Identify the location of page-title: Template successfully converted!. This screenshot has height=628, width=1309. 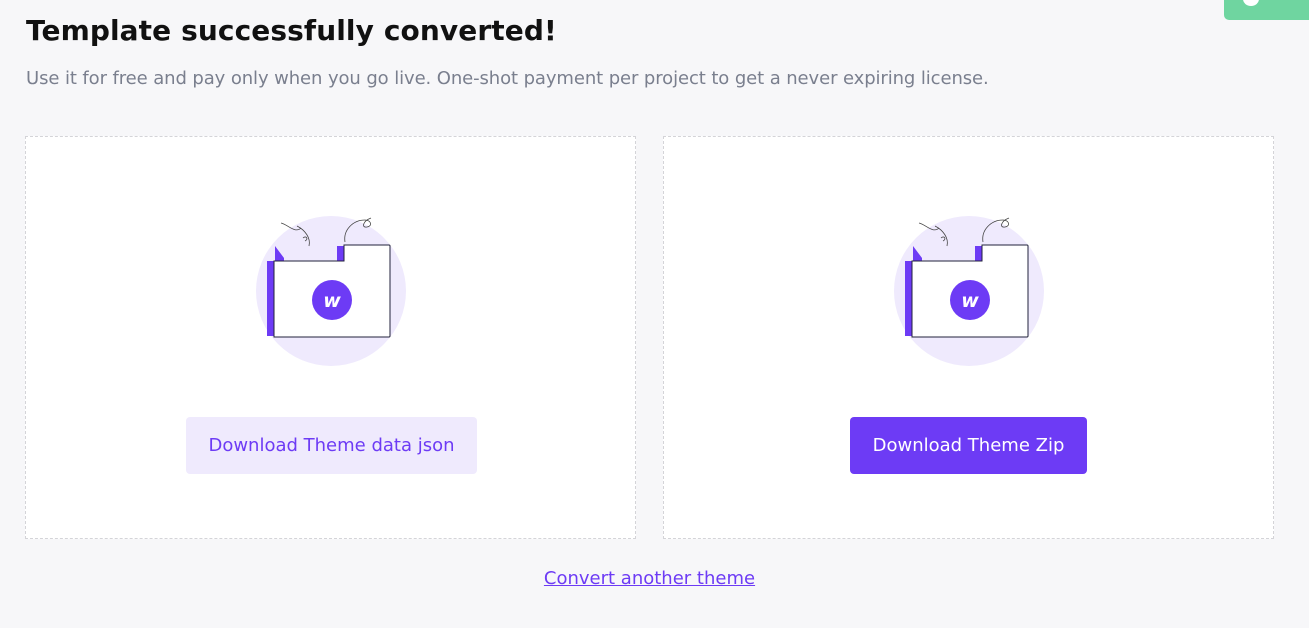
(291, 30).